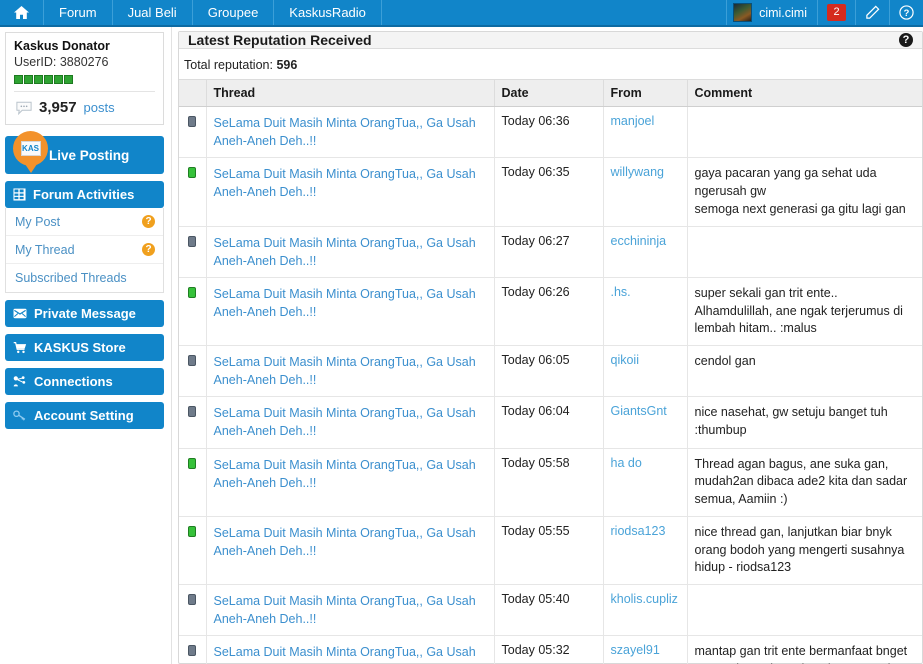 The width and height of the screenshot is (923, 664). I want to click on nav-item-label: Jual Beli, so click(152, 12).